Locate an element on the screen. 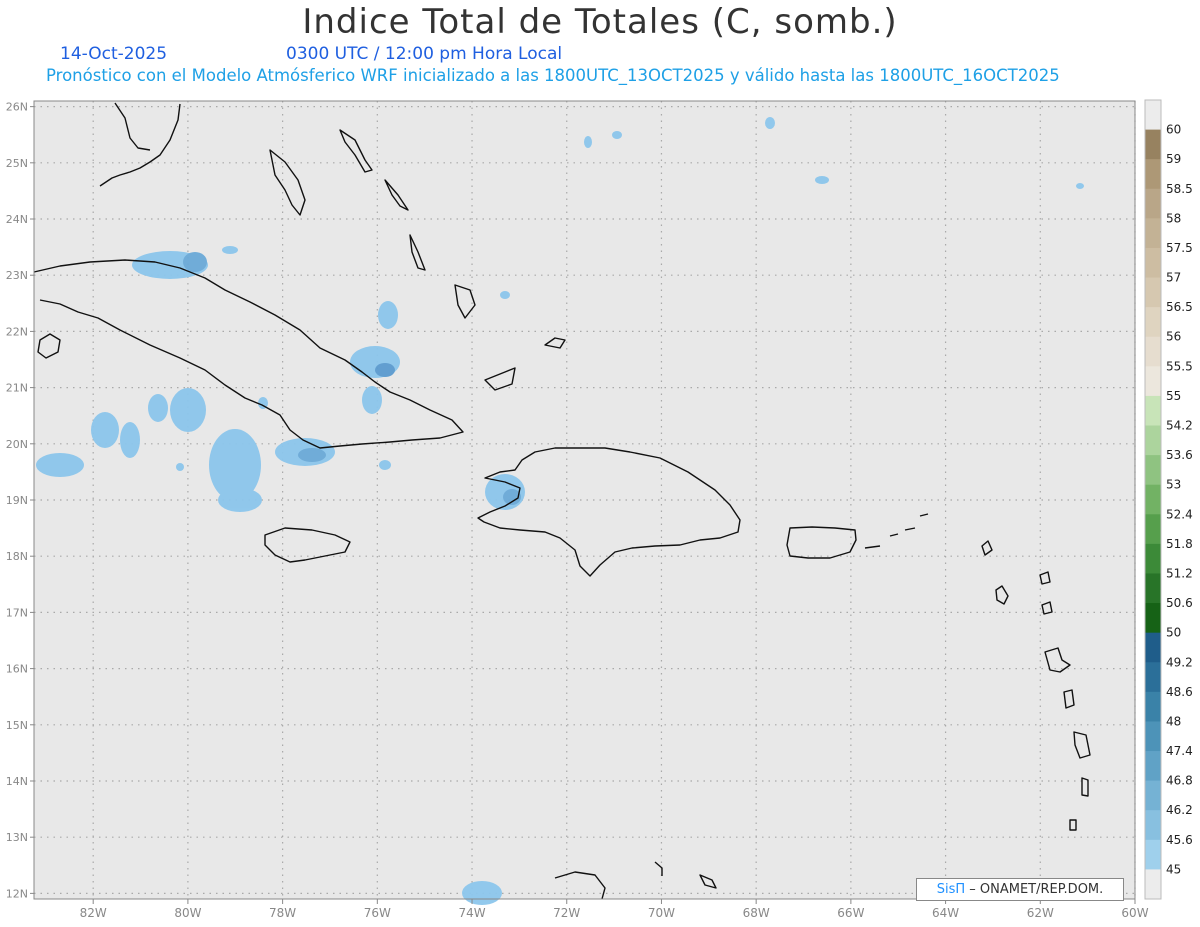 This screenshot has width=1200, height=927. lat-tick-label: 22N is located at coordinates (17, 331).